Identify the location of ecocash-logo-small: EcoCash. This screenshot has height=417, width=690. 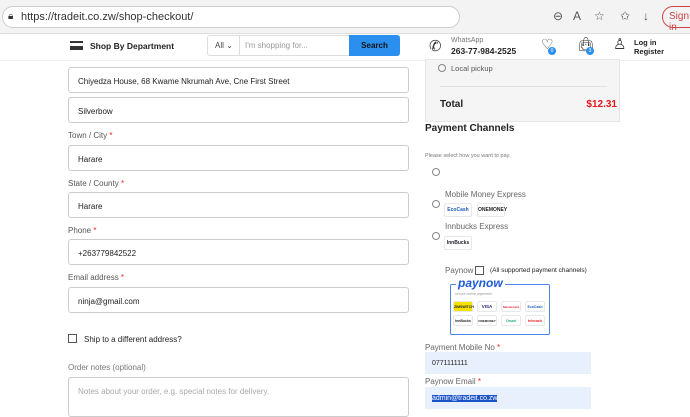
(535, 306).